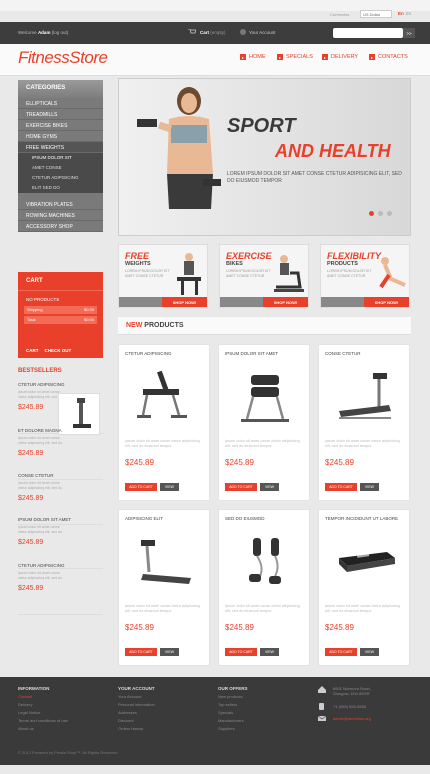 This screenshot has width=430, height=774. I want to click on footer-link: Contact, so click(43, 696).